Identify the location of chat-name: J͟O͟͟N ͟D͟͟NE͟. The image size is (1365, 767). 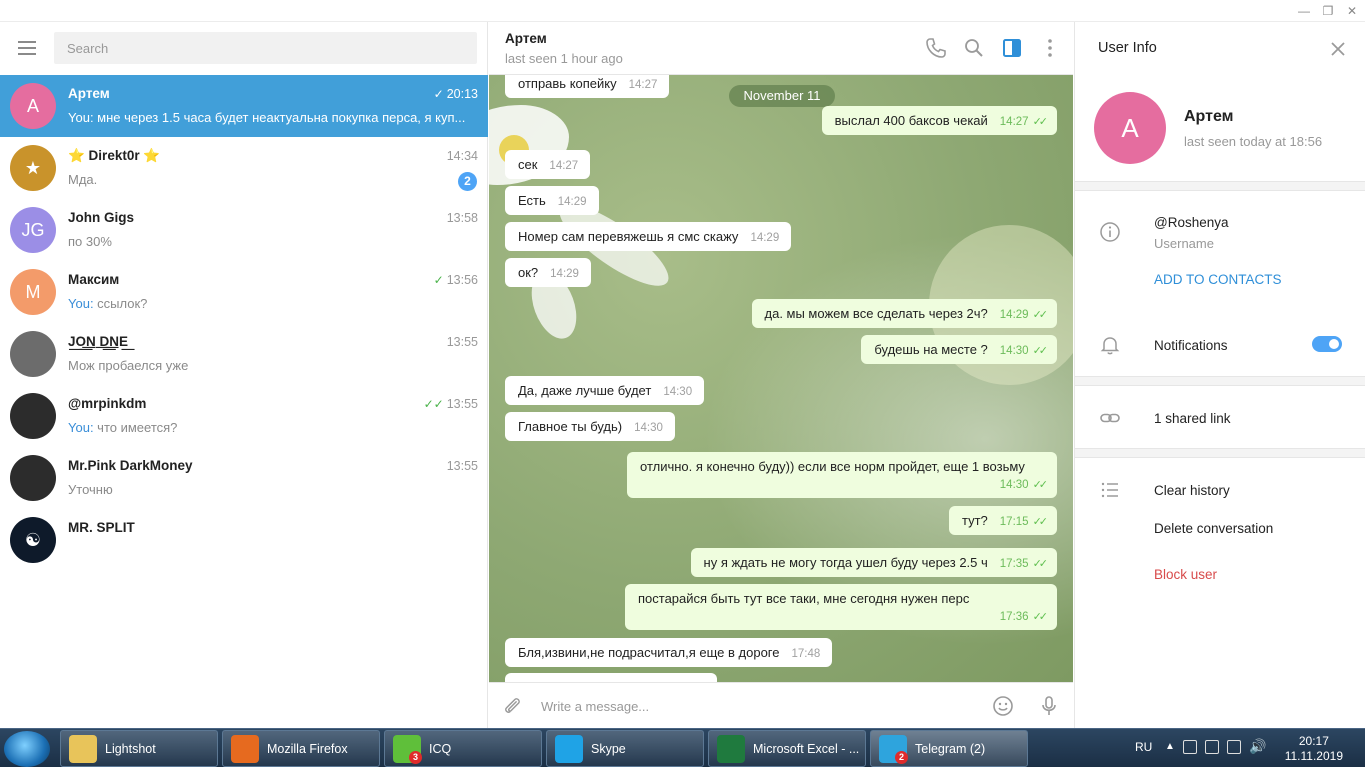
(98, 341).